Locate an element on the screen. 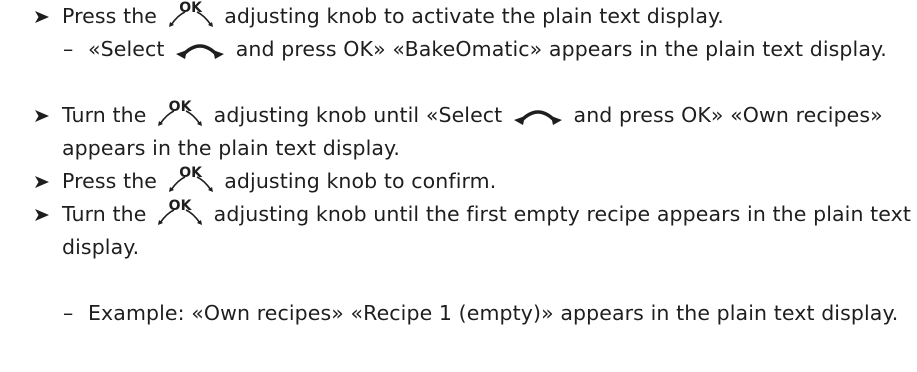  step-4-text-a: Turn the is located at coordinates (108, 214).